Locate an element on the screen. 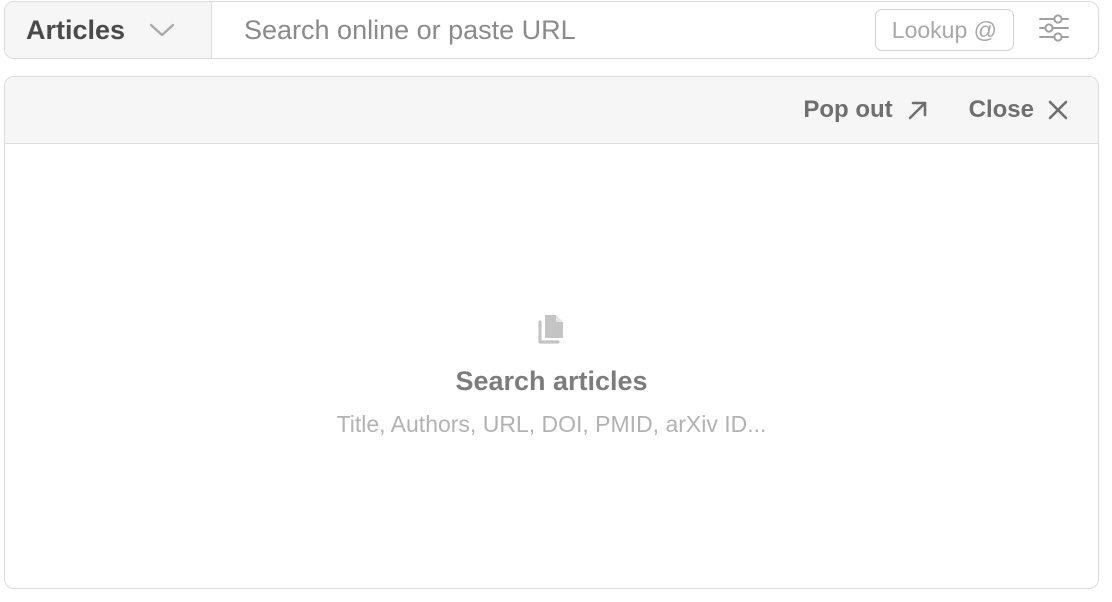 The width and height of the screenshot is (1112, 602). chevron-down-icon is located at coordinates (162, 30).